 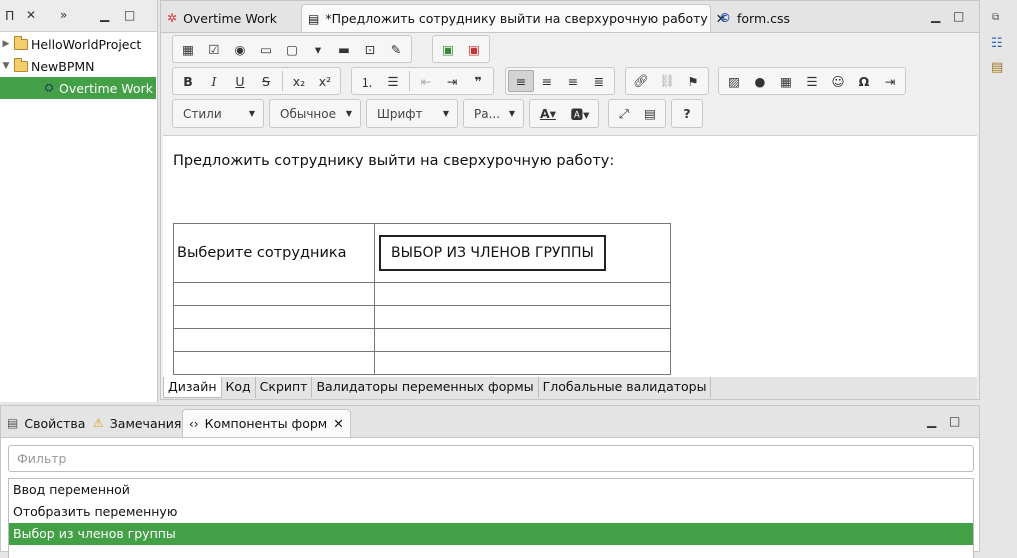 What do you see at coordinates (370, 49) in the screenshot?
I see `image-button-icon: ⊡` at bounding box center [370, 49].